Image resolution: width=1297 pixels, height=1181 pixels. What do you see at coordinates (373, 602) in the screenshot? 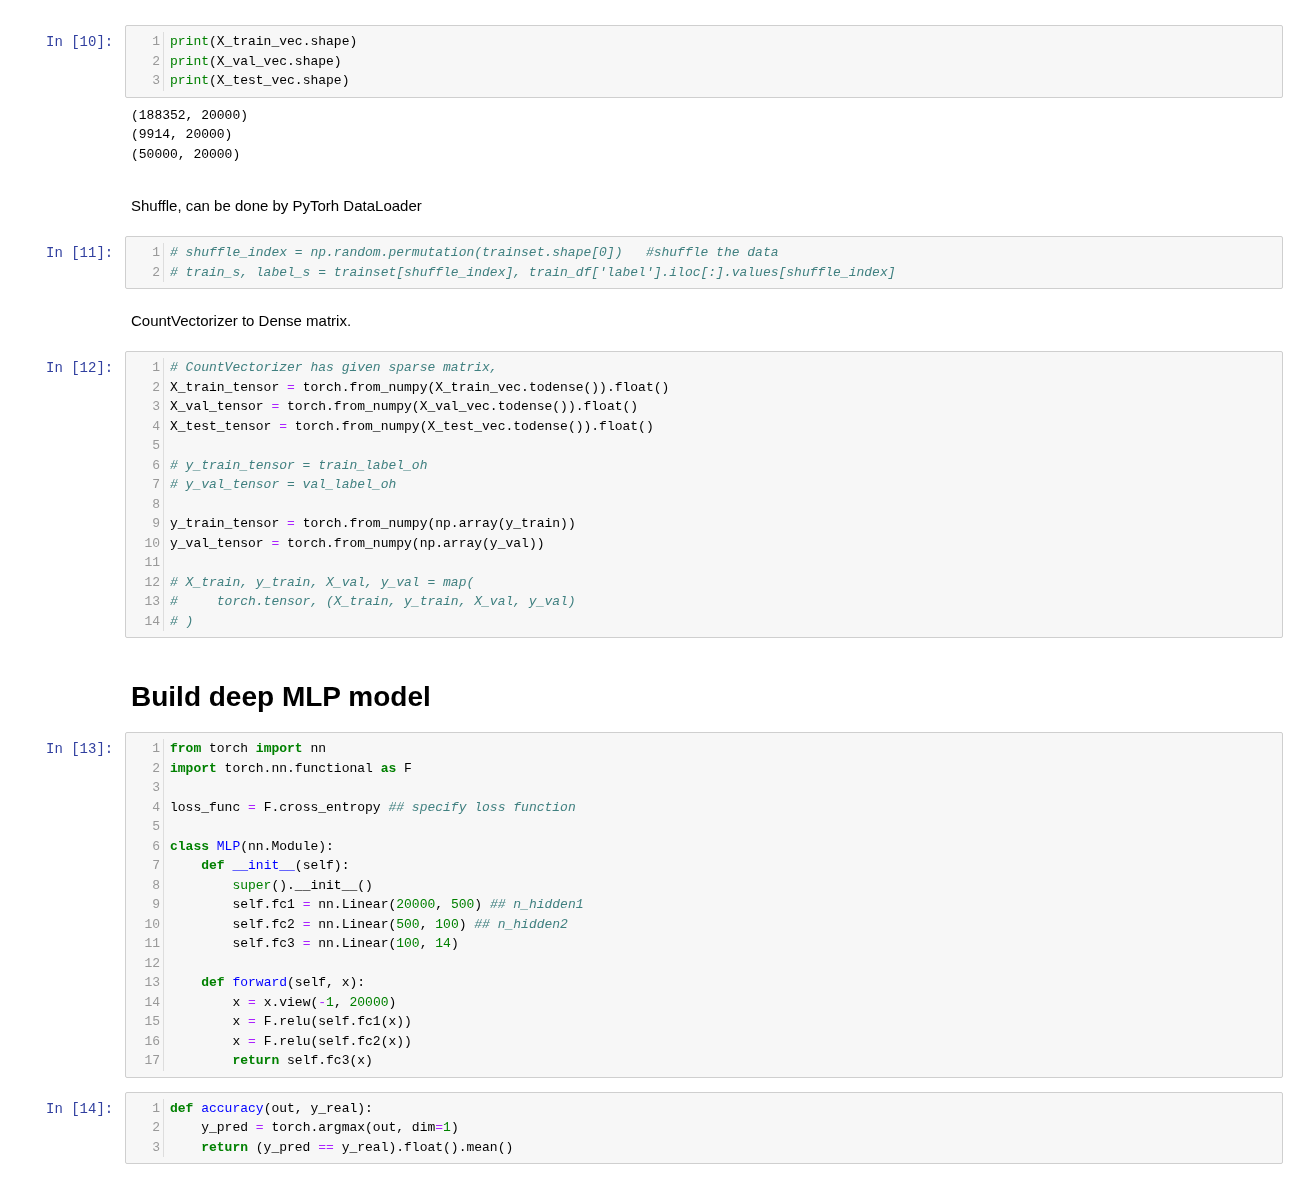
I see `code-line: # torch.tensor, (X_train, y_train, X_val, y_val)` at bounding box center [373, 602].